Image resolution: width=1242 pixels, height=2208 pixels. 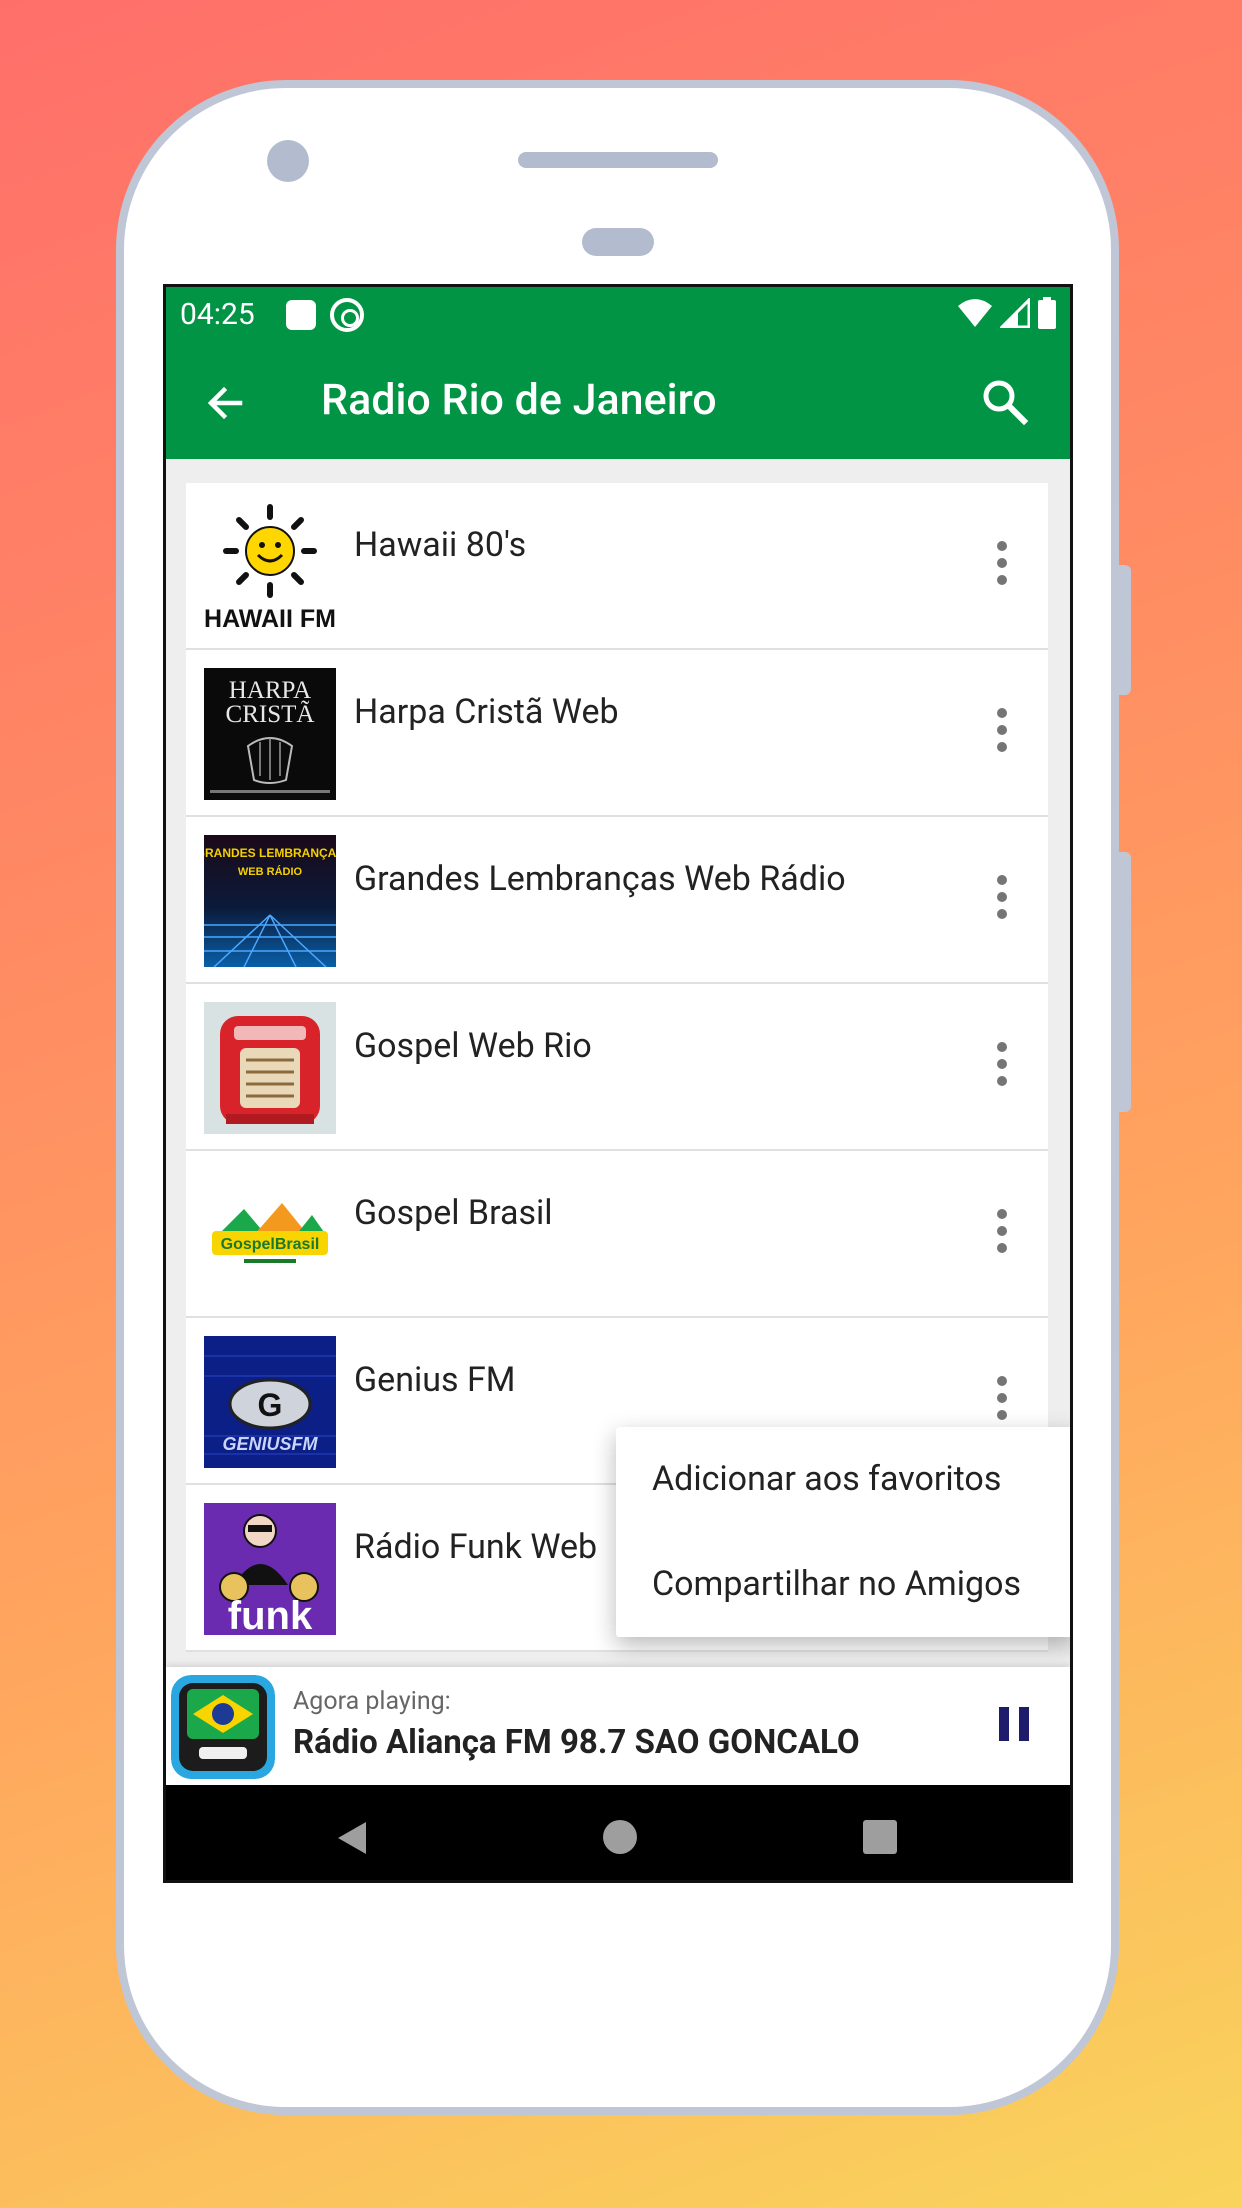 What do you see at coordinates (270, 714) in the screenshot?
I see `svg-text: CRISTÃ` at bounding box center [270, 714].